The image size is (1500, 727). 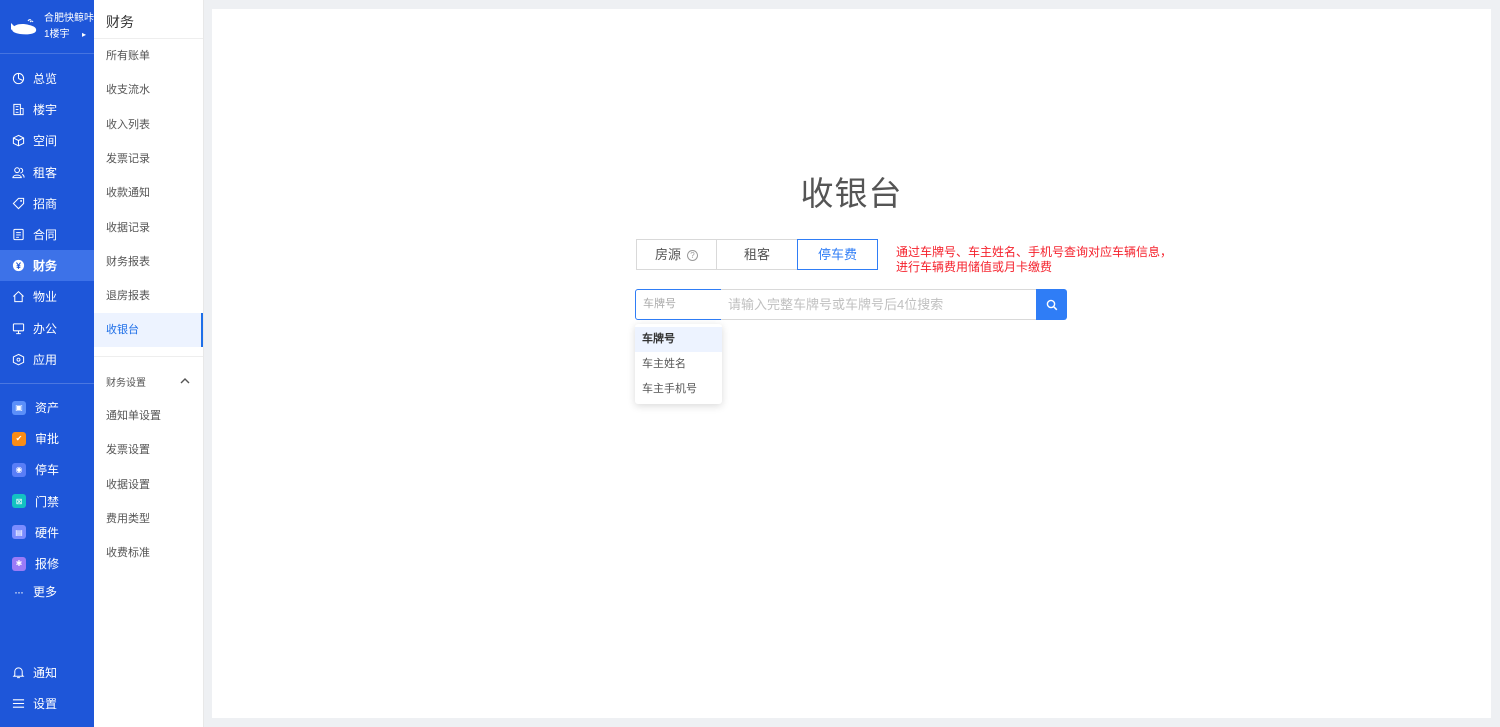 I want to click on nav-item-label: 空间, so click(x=45, y=141).